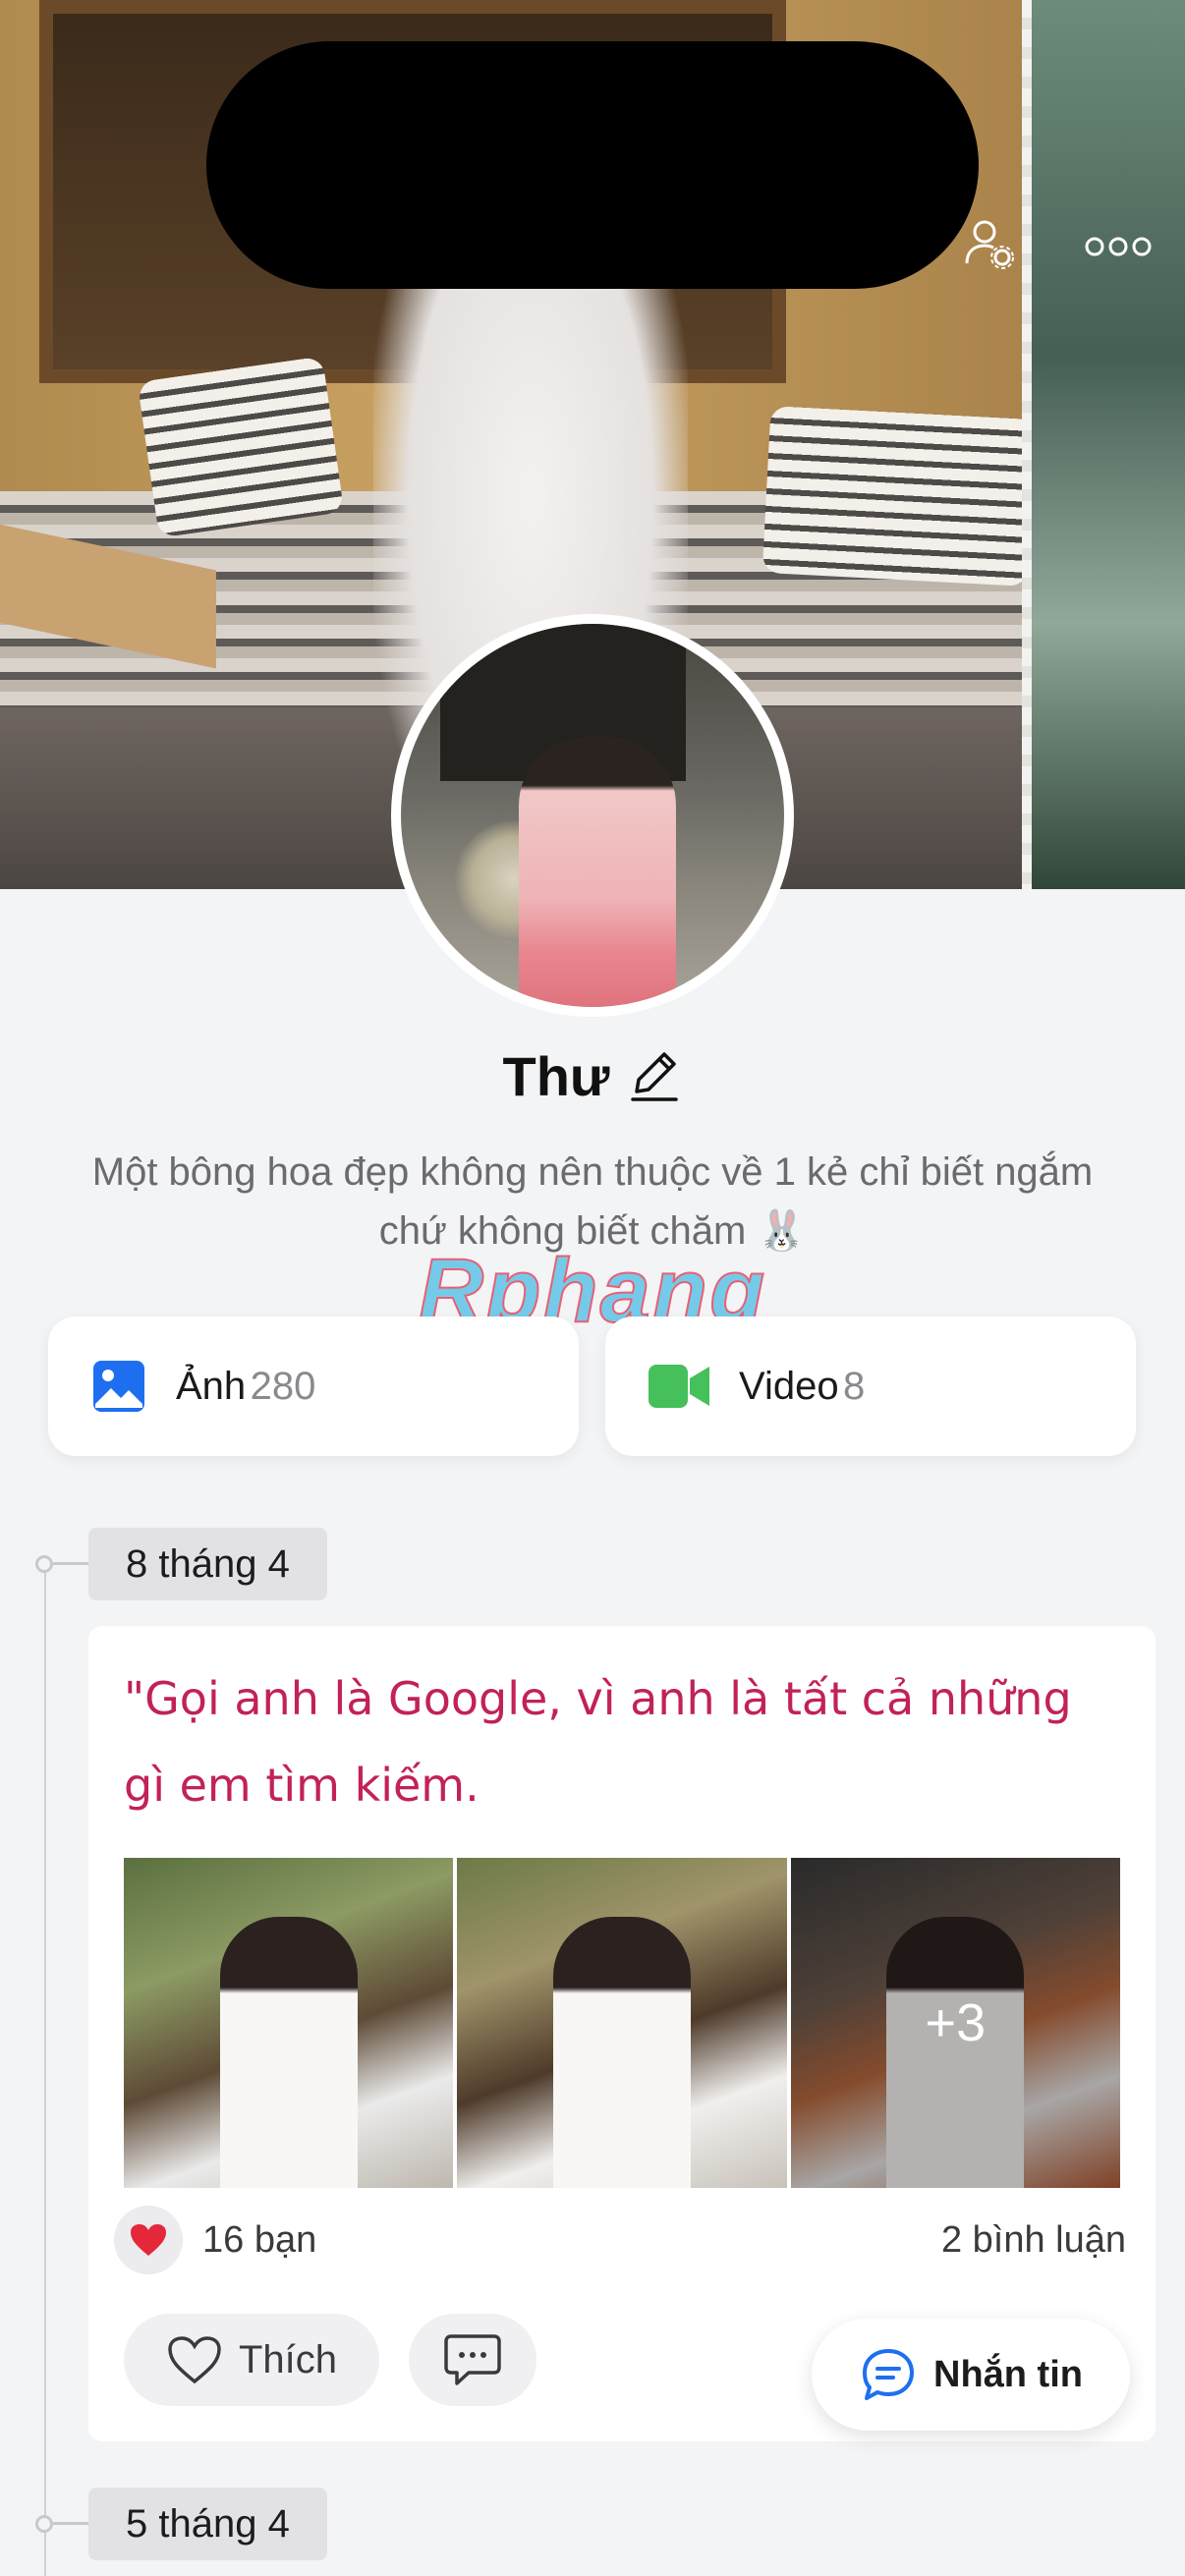 This screenshot has height=2576, width=1185. I want to click on dynamic-island, so click(592, 165).